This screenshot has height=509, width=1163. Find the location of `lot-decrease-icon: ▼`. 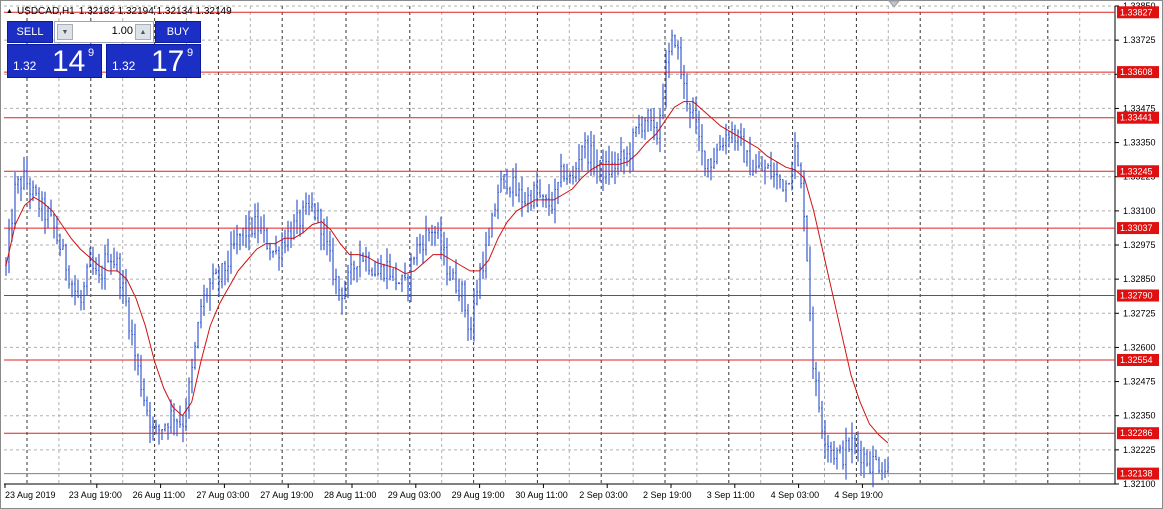

lot-decrease-icon: ▼ is located at coordinates (65, 32).